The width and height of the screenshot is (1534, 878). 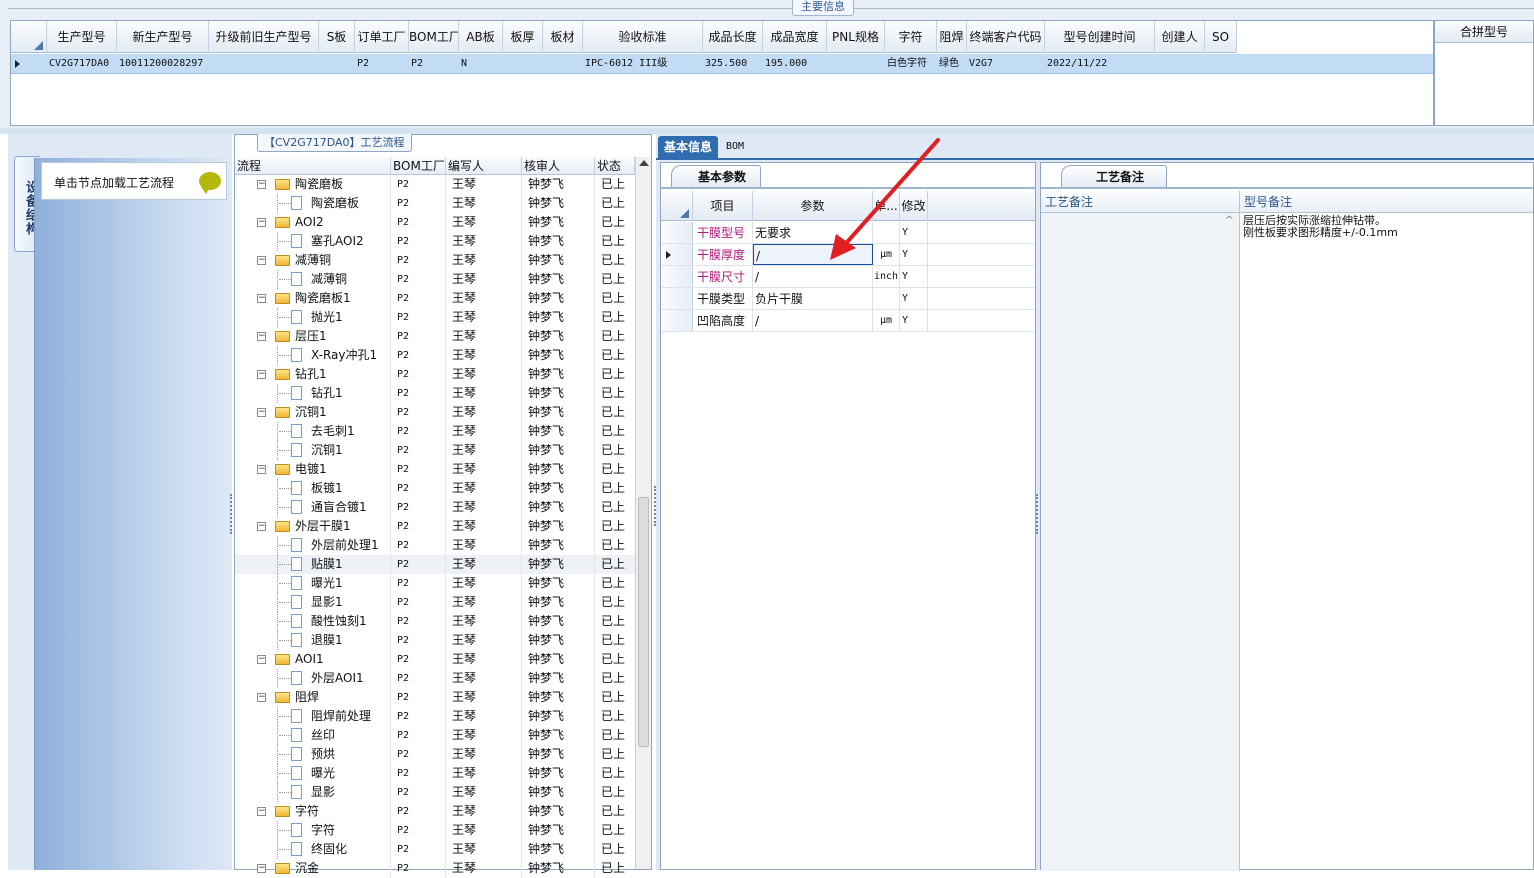 What do you see at coordinates (435, 507) in the screenshot?
I see `tree-row: 通盲合镀1 P2 王琴 钟梦飞 已上` at bounding box center [435, 507].